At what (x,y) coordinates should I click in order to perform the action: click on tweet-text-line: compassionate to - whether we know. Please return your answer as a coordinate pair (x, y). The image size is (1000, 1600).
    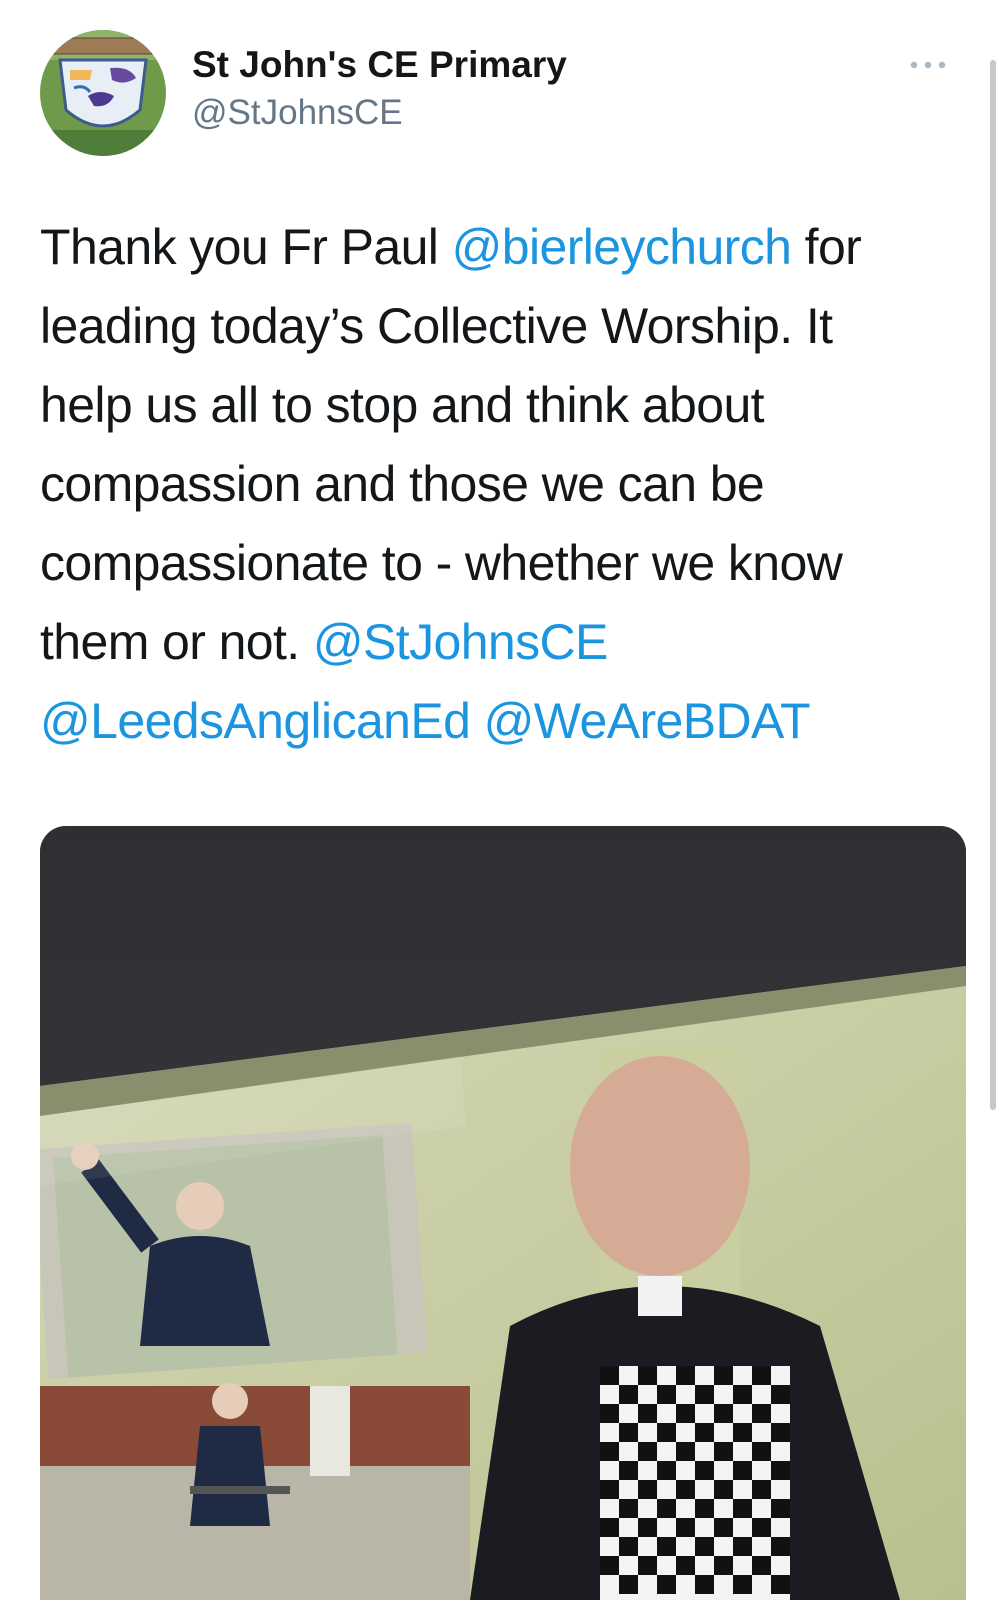
    Looking at the image, I should click on (500, 563).